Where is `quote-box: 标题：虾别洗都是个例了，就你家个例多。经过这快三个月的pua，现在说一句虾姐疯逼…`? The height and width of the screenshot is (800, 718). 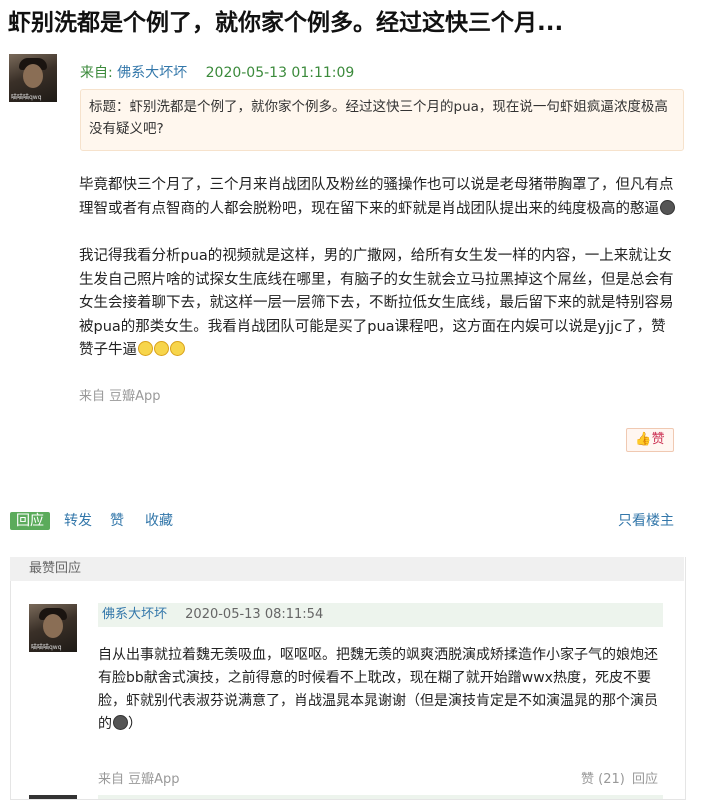
quote-box: 标题：虾别洗都是个例了，就你家个例多。经过这快三个月的pua，现在说一句虾姐疯逼… is located at coordinates (382, 120).